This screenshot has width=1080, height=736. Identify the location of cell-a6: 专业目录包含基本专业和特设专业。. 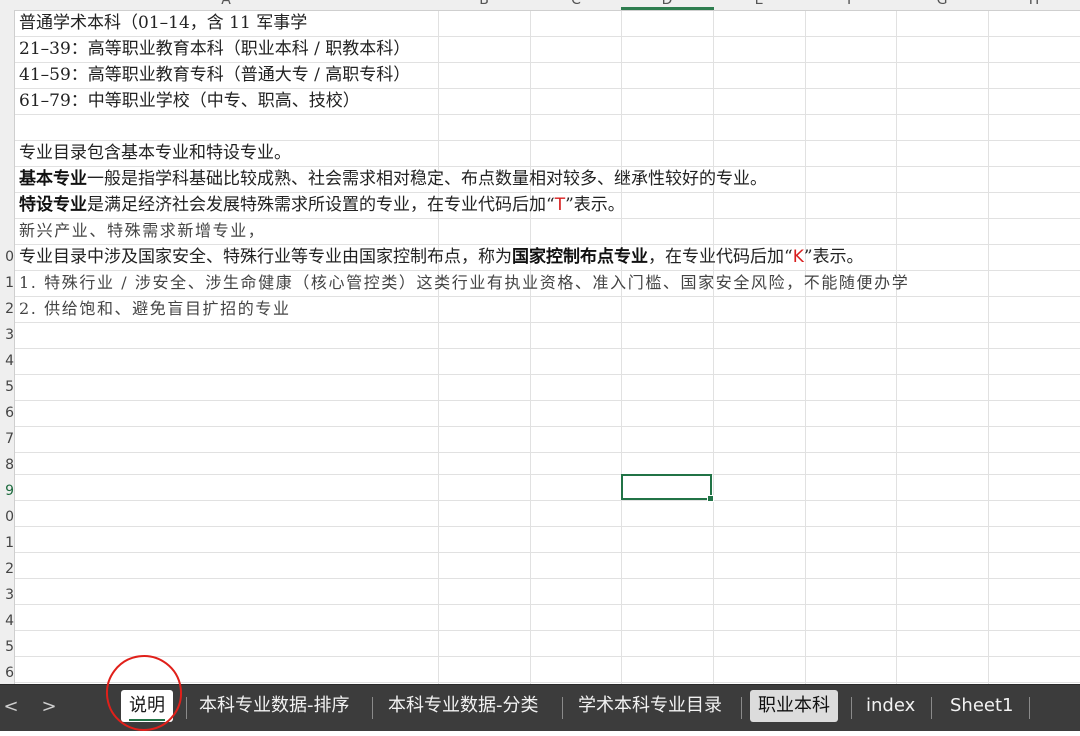
(155, 153).